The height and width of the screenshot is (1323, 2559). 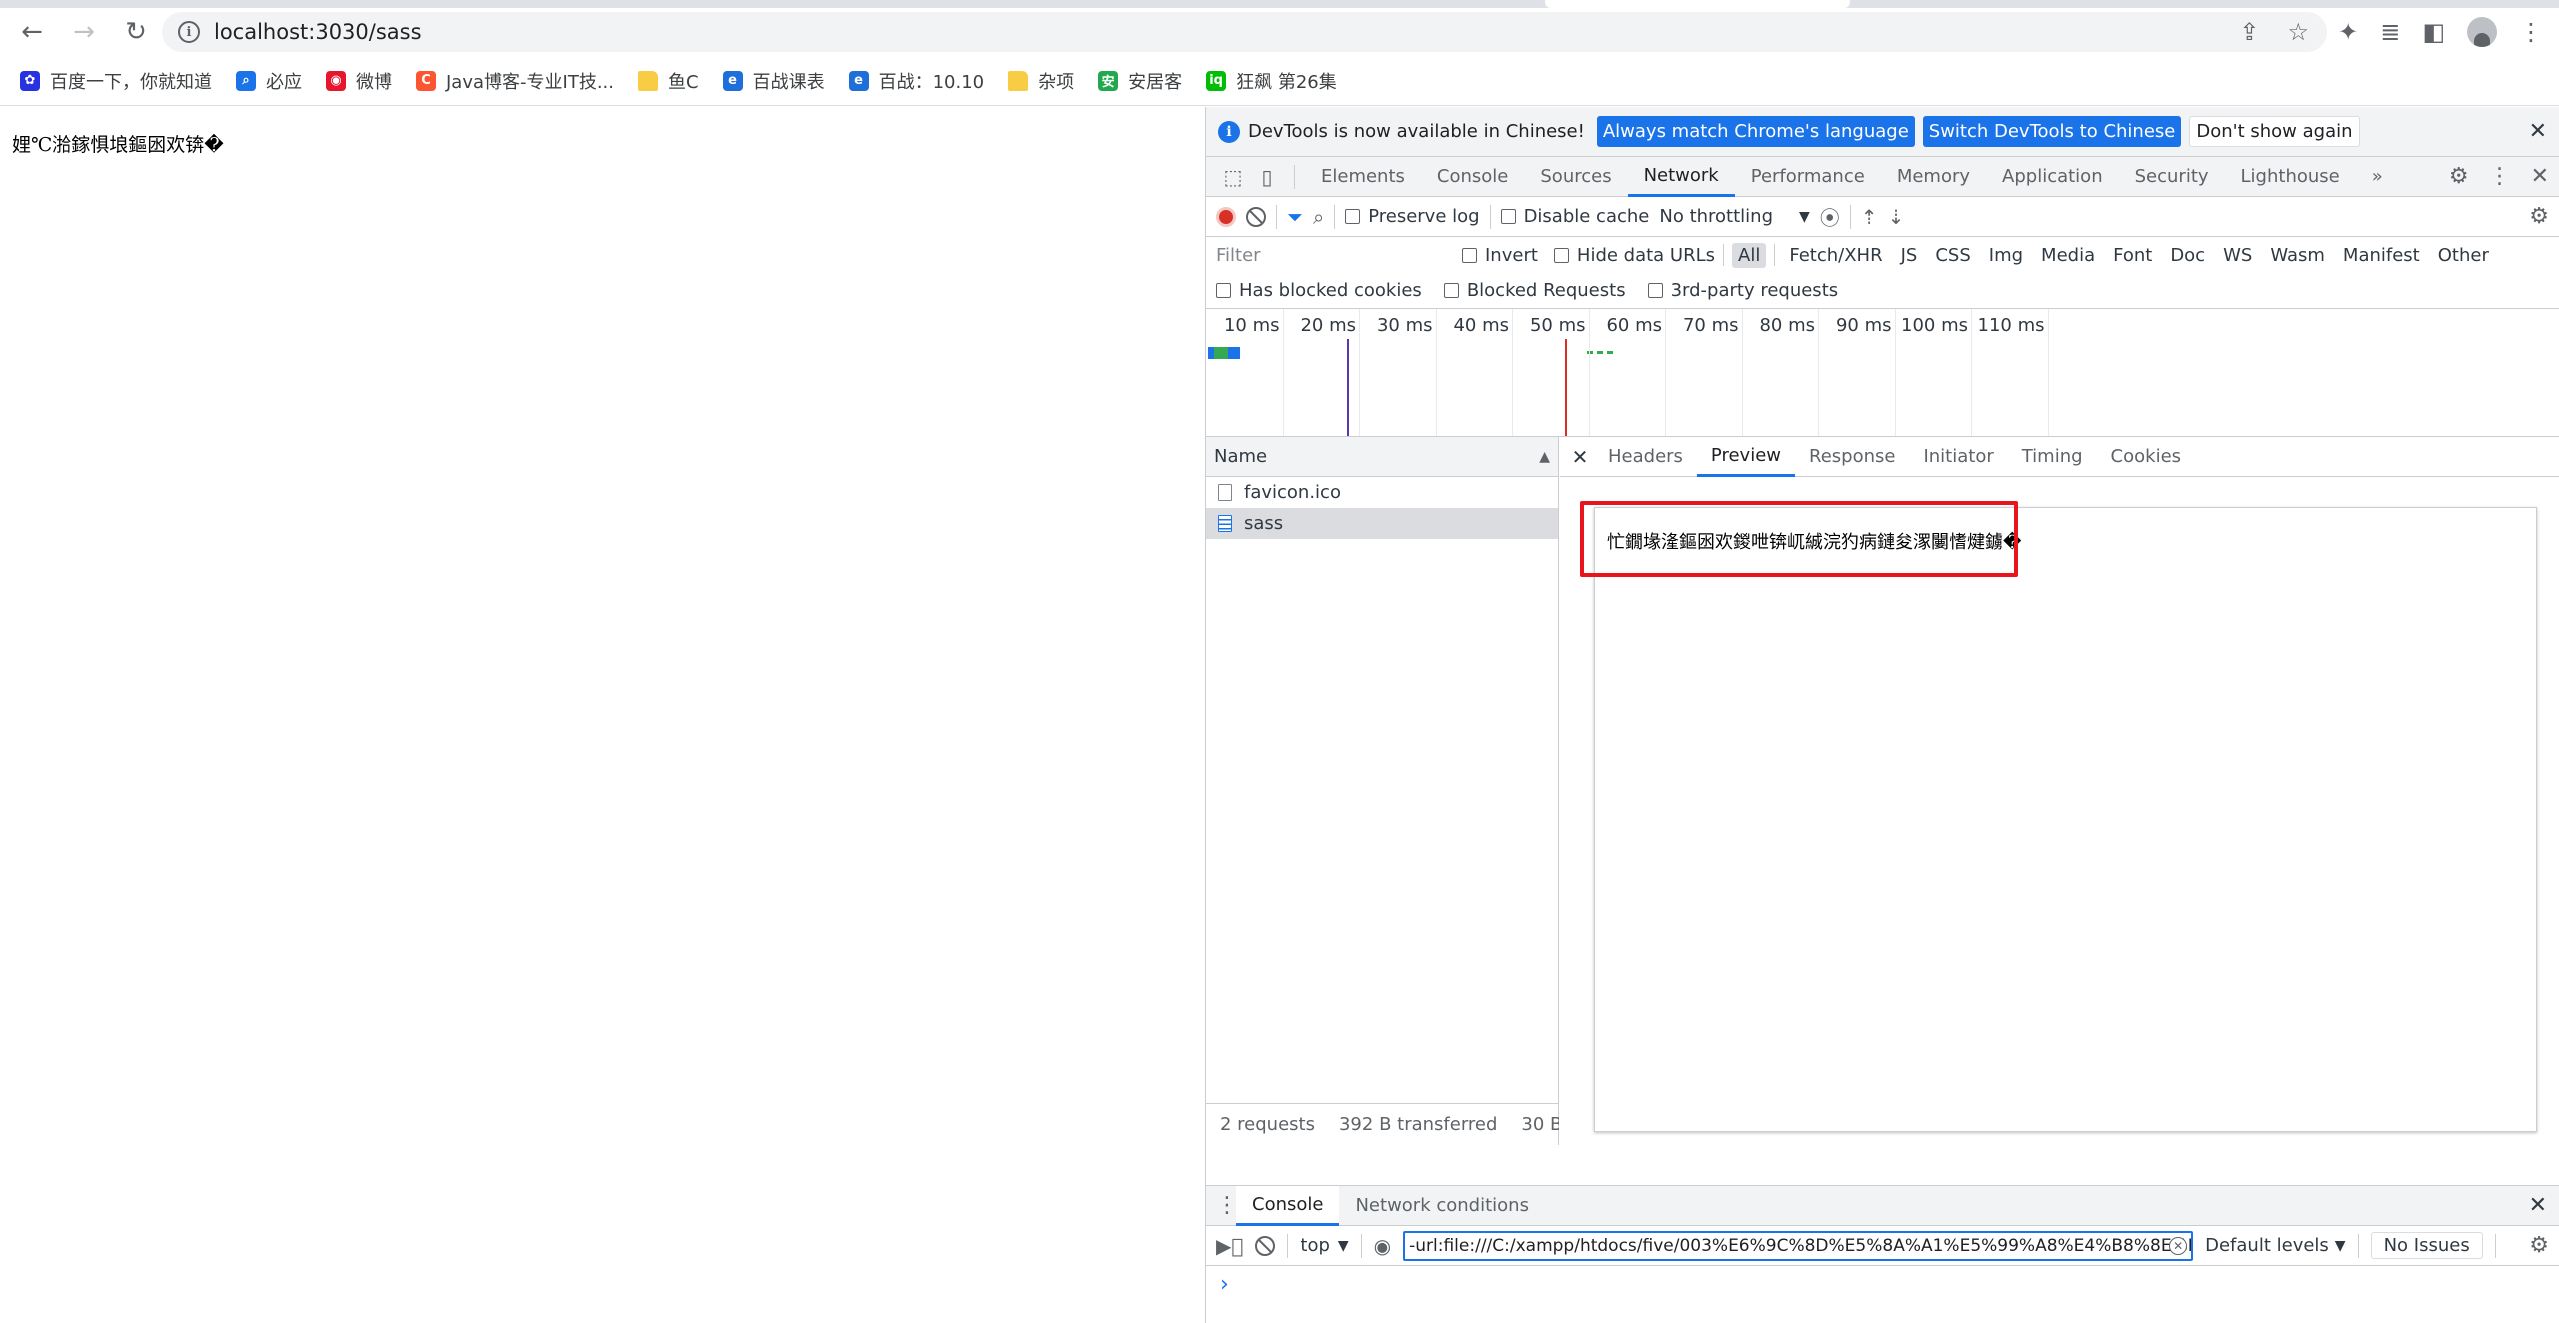 What do you see at coordinates (116, 81) in the screenshot?
I see `bookmark-item: ✿ 百度一下，你就知道` at bounding box center [116, 81].